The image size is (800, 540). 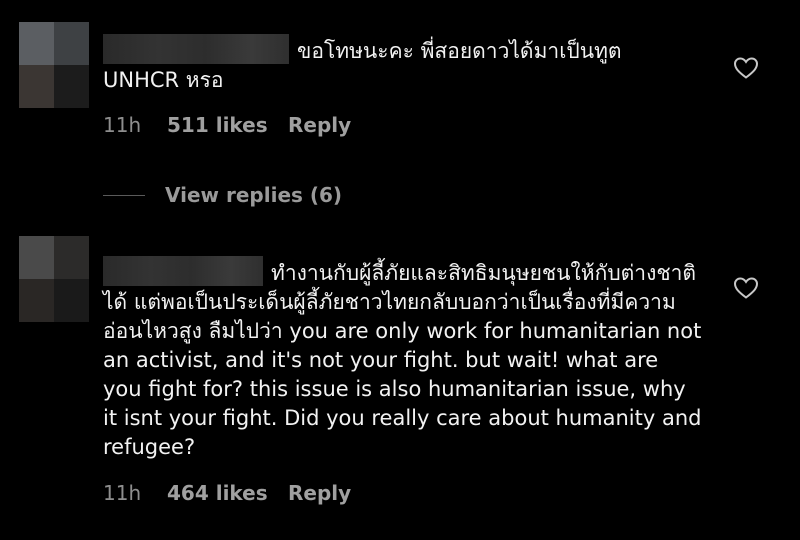 I want to click on view-replies-button: View replies (6), so click(x=222, y=195).